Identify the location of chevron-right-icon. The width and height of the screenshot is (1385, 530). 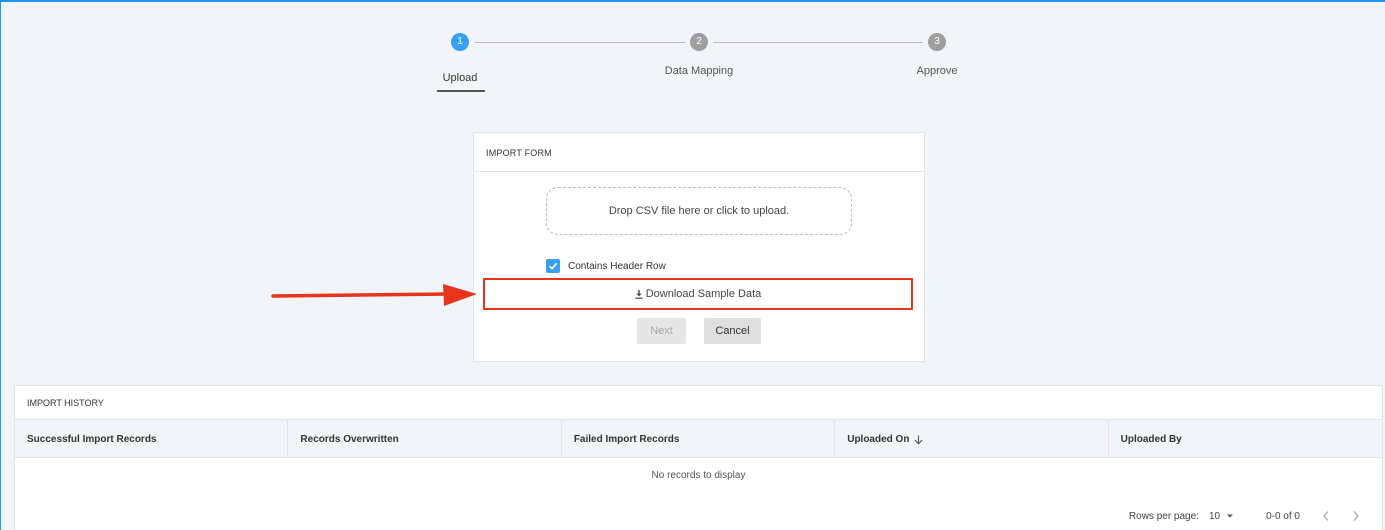
(1356, 516).